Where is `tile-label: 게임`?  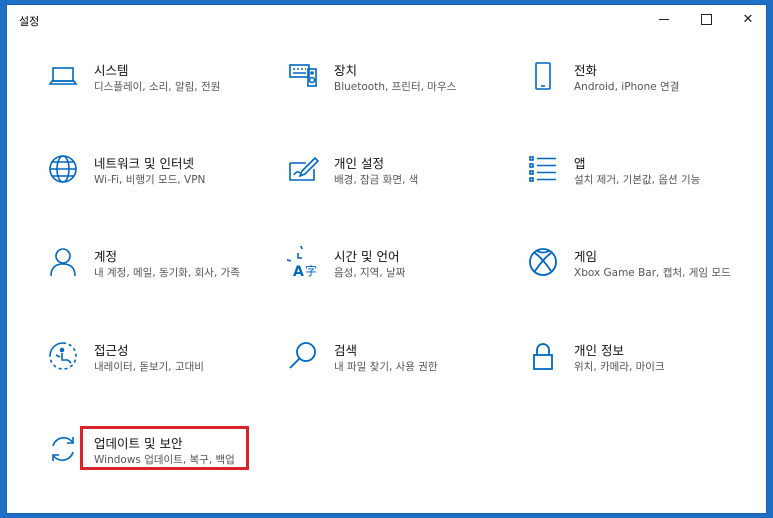
tile-label: 게임 is located at coordinates (586, 256).